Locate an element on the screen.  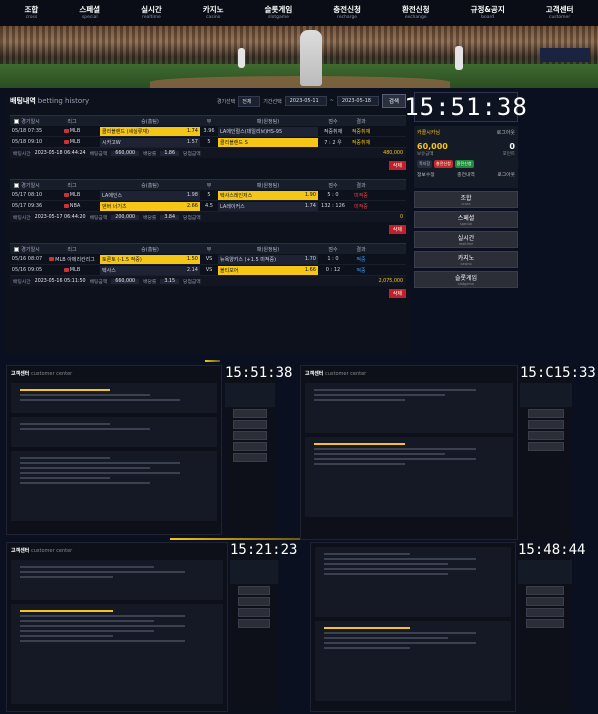
tab-logout: 로그아웃 is located at coordinates (506, 174).